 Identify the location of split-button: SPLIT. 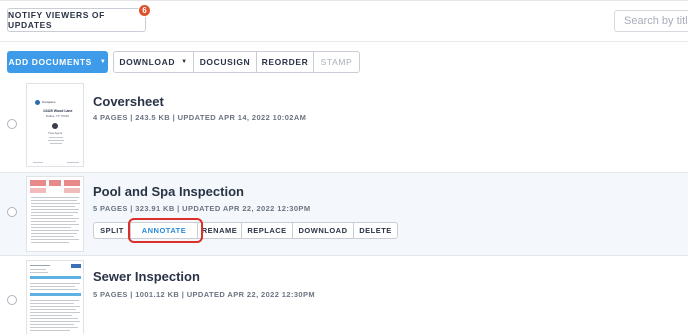
(112, 230).